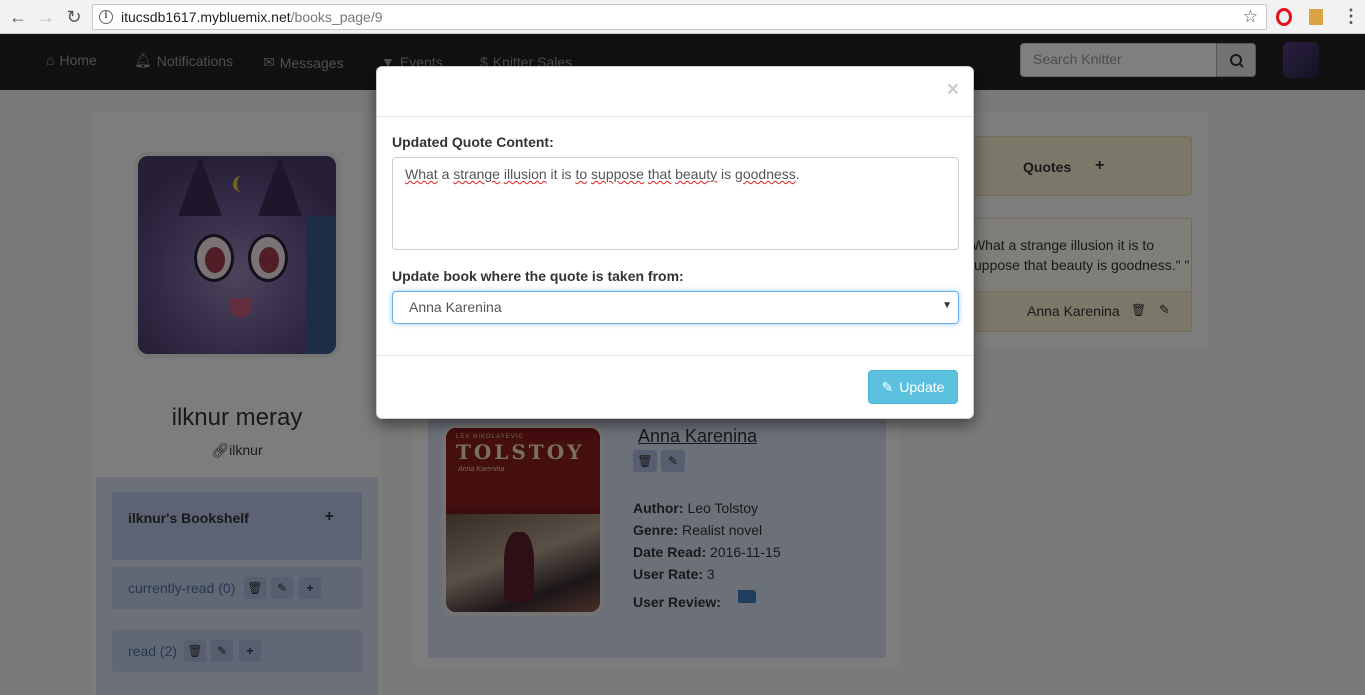 This screenshot has height=695, width=1365. What do you see at coordinates (455, 307) in the screenshot?
I see `quote-book-selected: Anna Karenina` at bounding box center [455, 307].